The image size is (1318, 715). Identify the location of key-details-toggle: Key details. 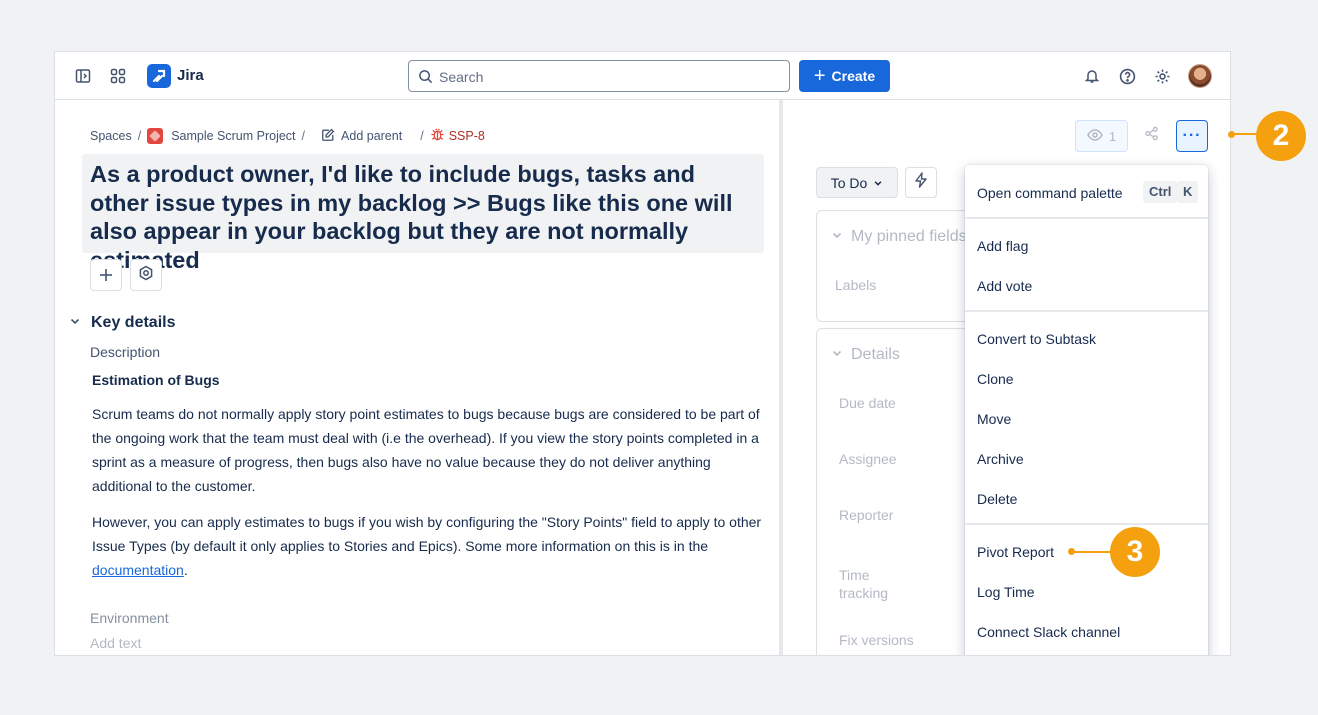
(122, 323).